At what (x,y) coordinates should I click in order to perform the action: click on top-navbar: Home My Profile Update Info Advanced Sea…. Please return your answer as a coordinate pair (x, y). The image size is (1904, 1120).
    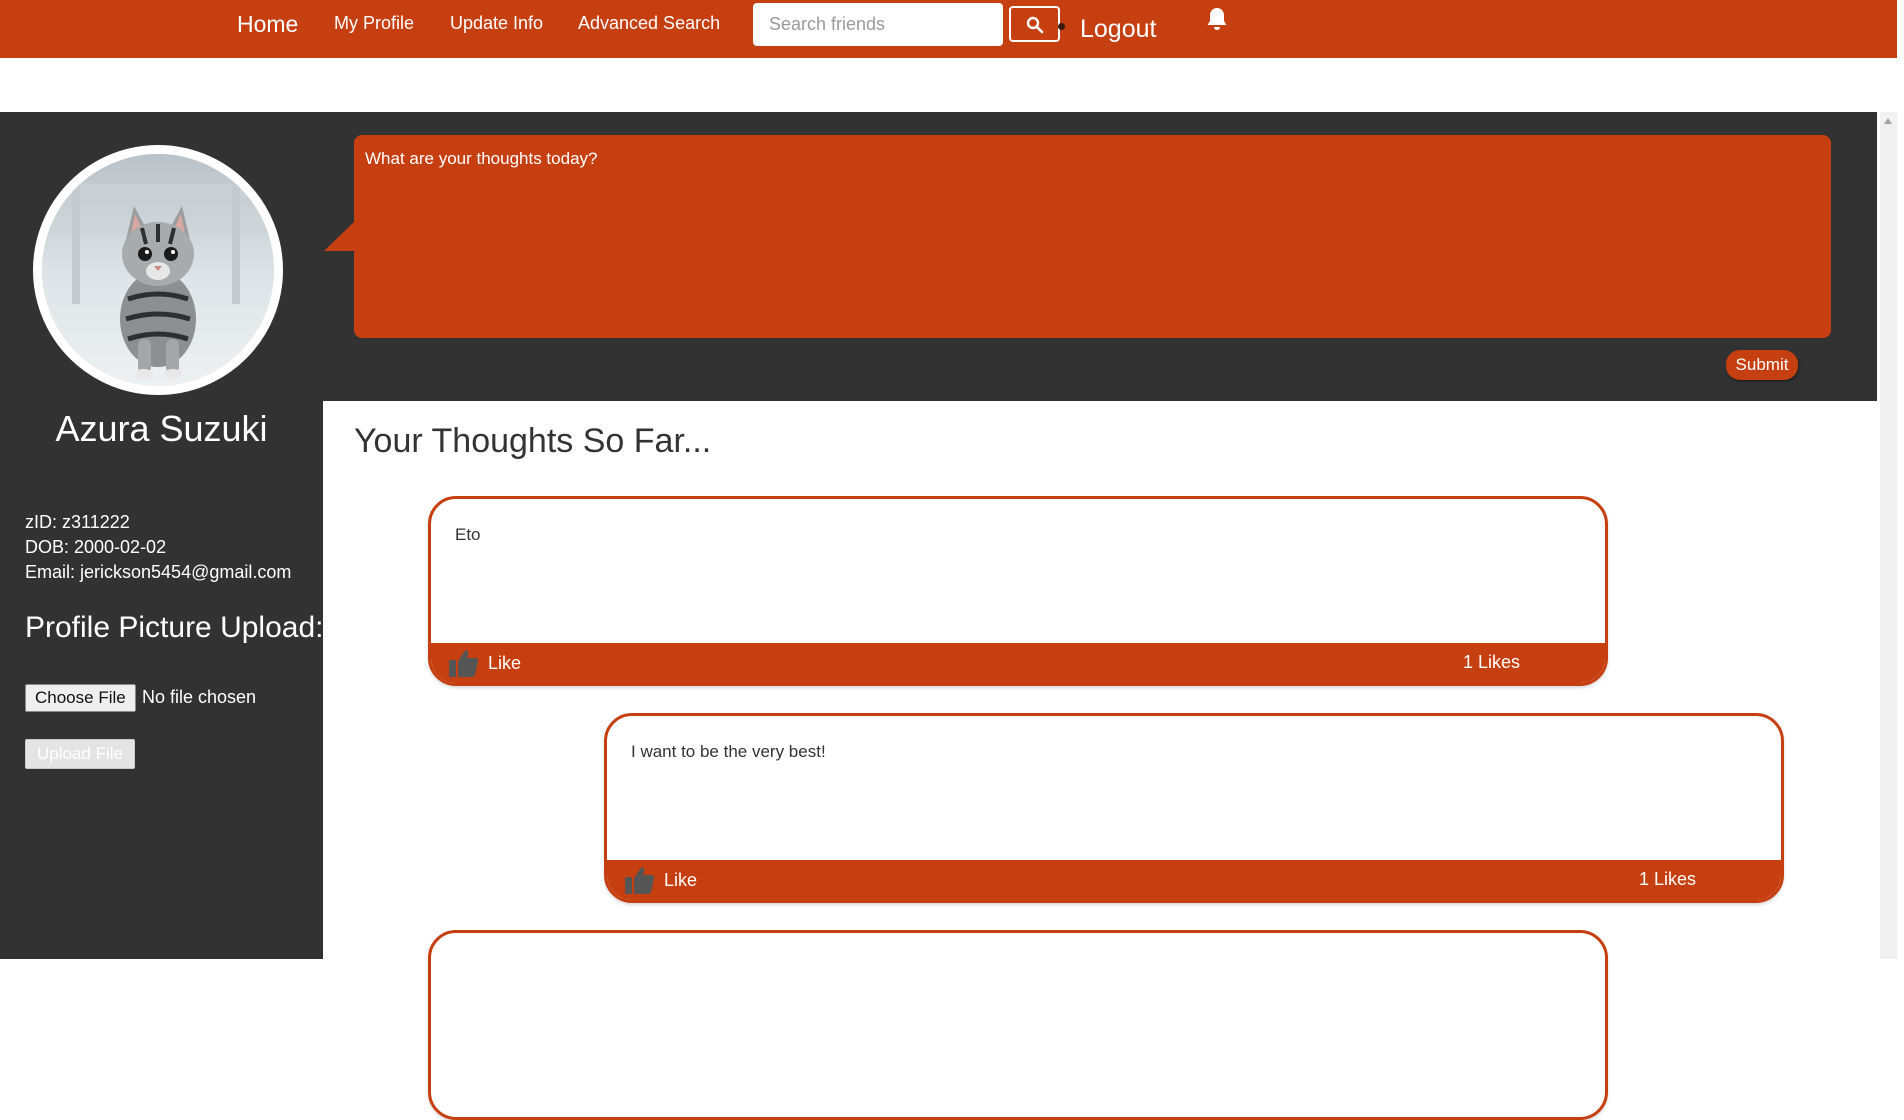
    Looking at the image, I should click on (948, 29).